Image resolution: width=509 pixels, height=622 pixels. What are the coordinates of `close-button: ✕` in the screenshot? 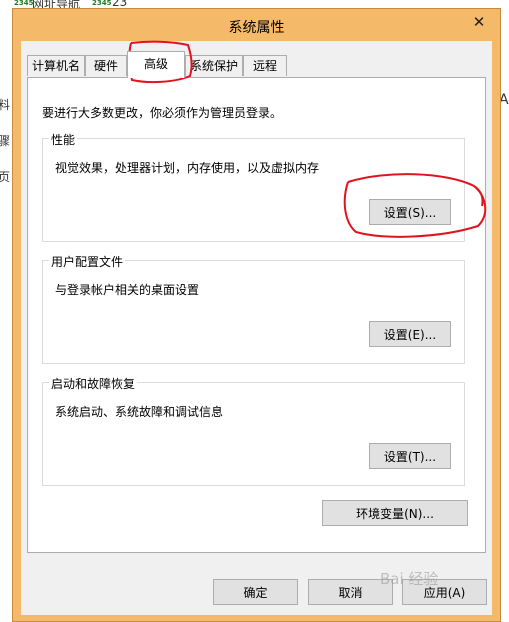 It's located at (479, 22).